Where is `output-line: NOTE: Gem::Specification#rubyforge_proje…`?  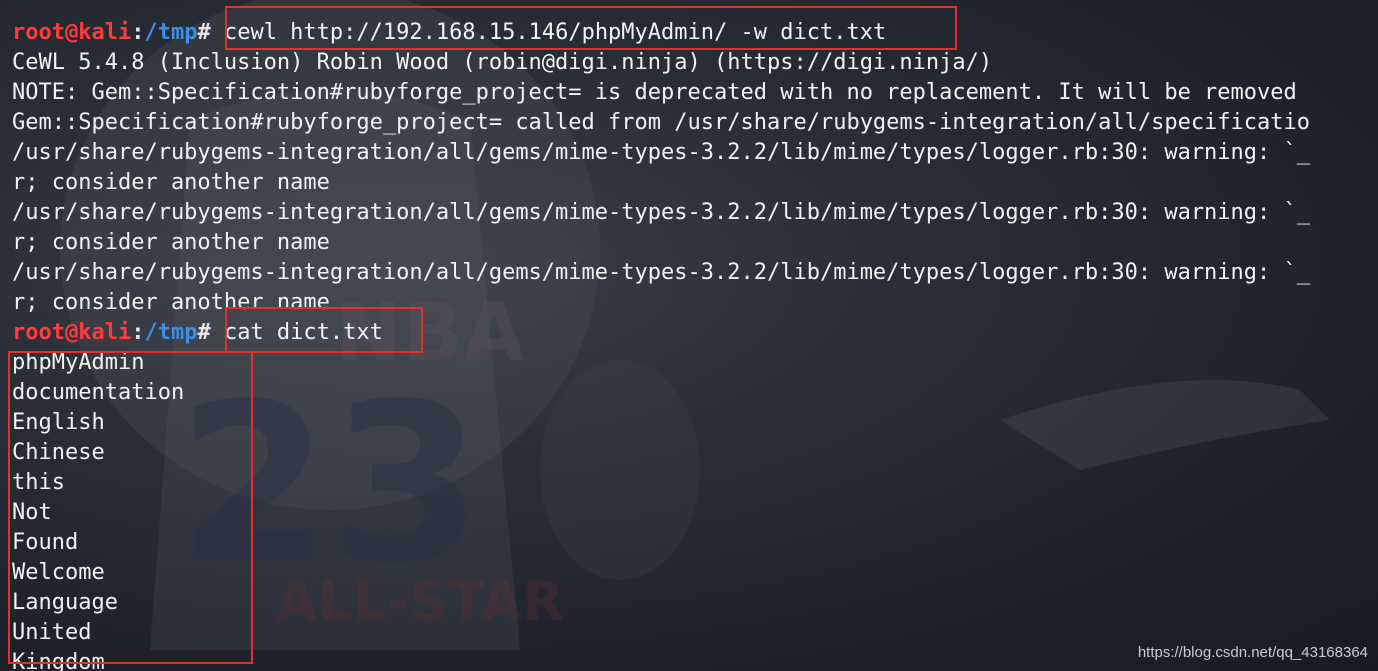
output-line: NOTE: Gem::Specification#rubyforge_proje… is located at coordinates (654, 92).